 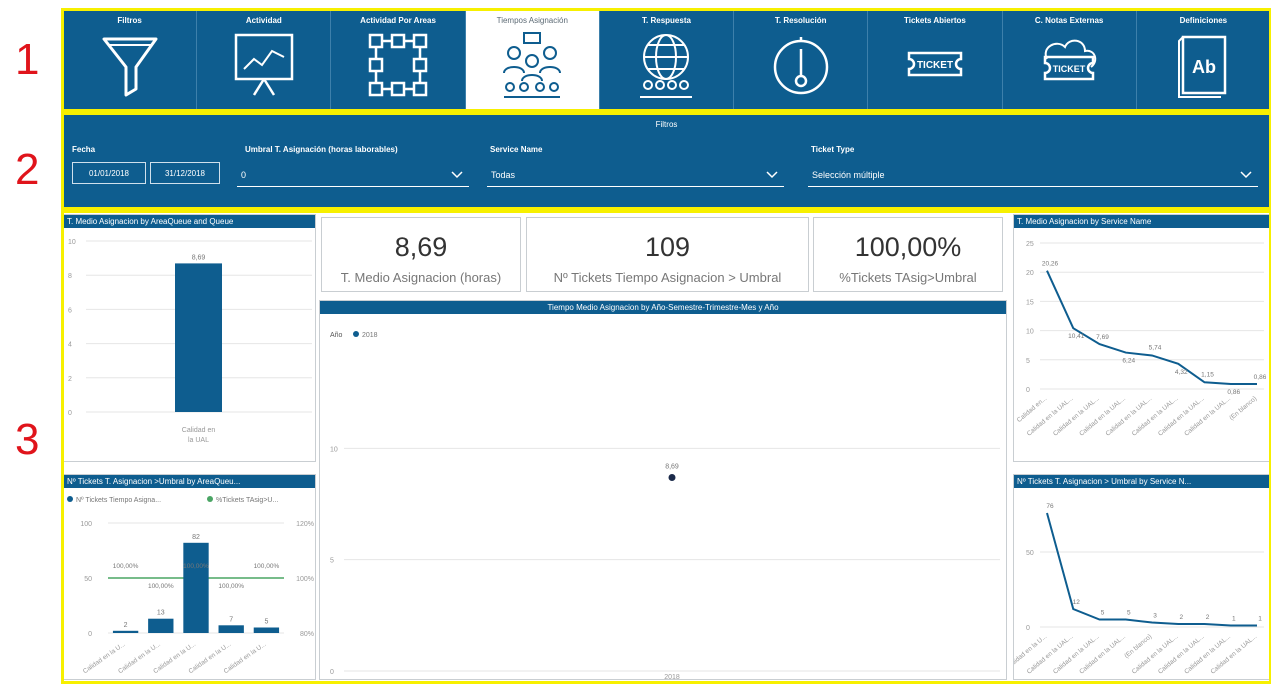 What do you see at coordinates (27, 439) in the screenshot?
I see `annotation-3: 3` at bounding box center [27, 439].